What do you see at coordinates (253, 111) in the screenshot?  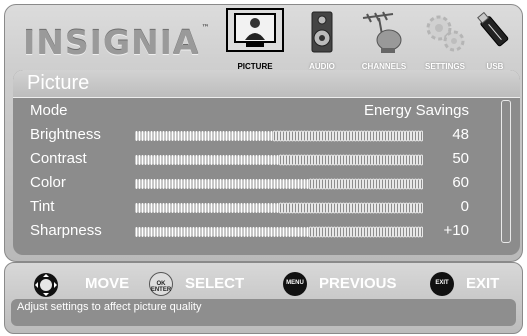 I see `mode-row: Mode Energy Savings` at bounding box center [253, 111].